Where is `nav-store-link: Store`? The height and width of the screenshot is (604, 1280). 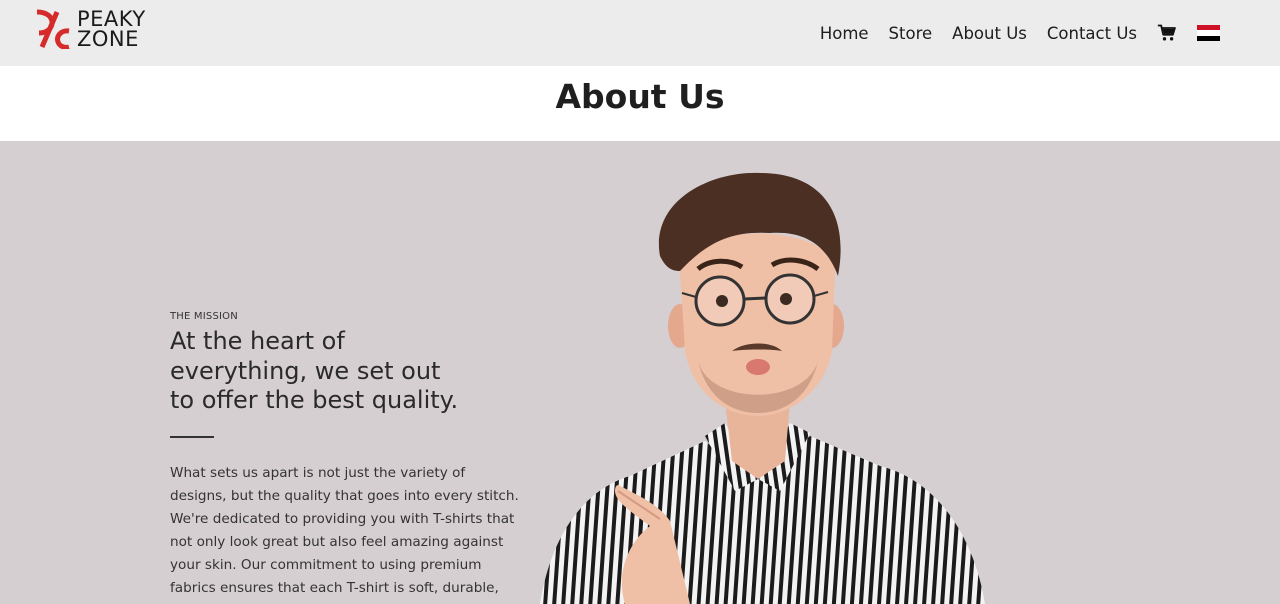 nav-store-link: Store is located at coordinates (911, 33).